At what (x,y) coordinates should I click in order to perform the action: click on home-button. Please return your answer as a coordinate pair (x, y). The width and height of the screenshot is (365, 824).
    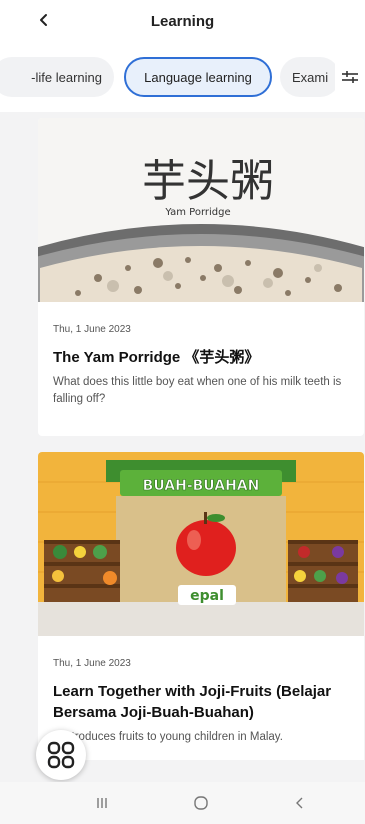
    Looking at the image, I should click on (201, 803).